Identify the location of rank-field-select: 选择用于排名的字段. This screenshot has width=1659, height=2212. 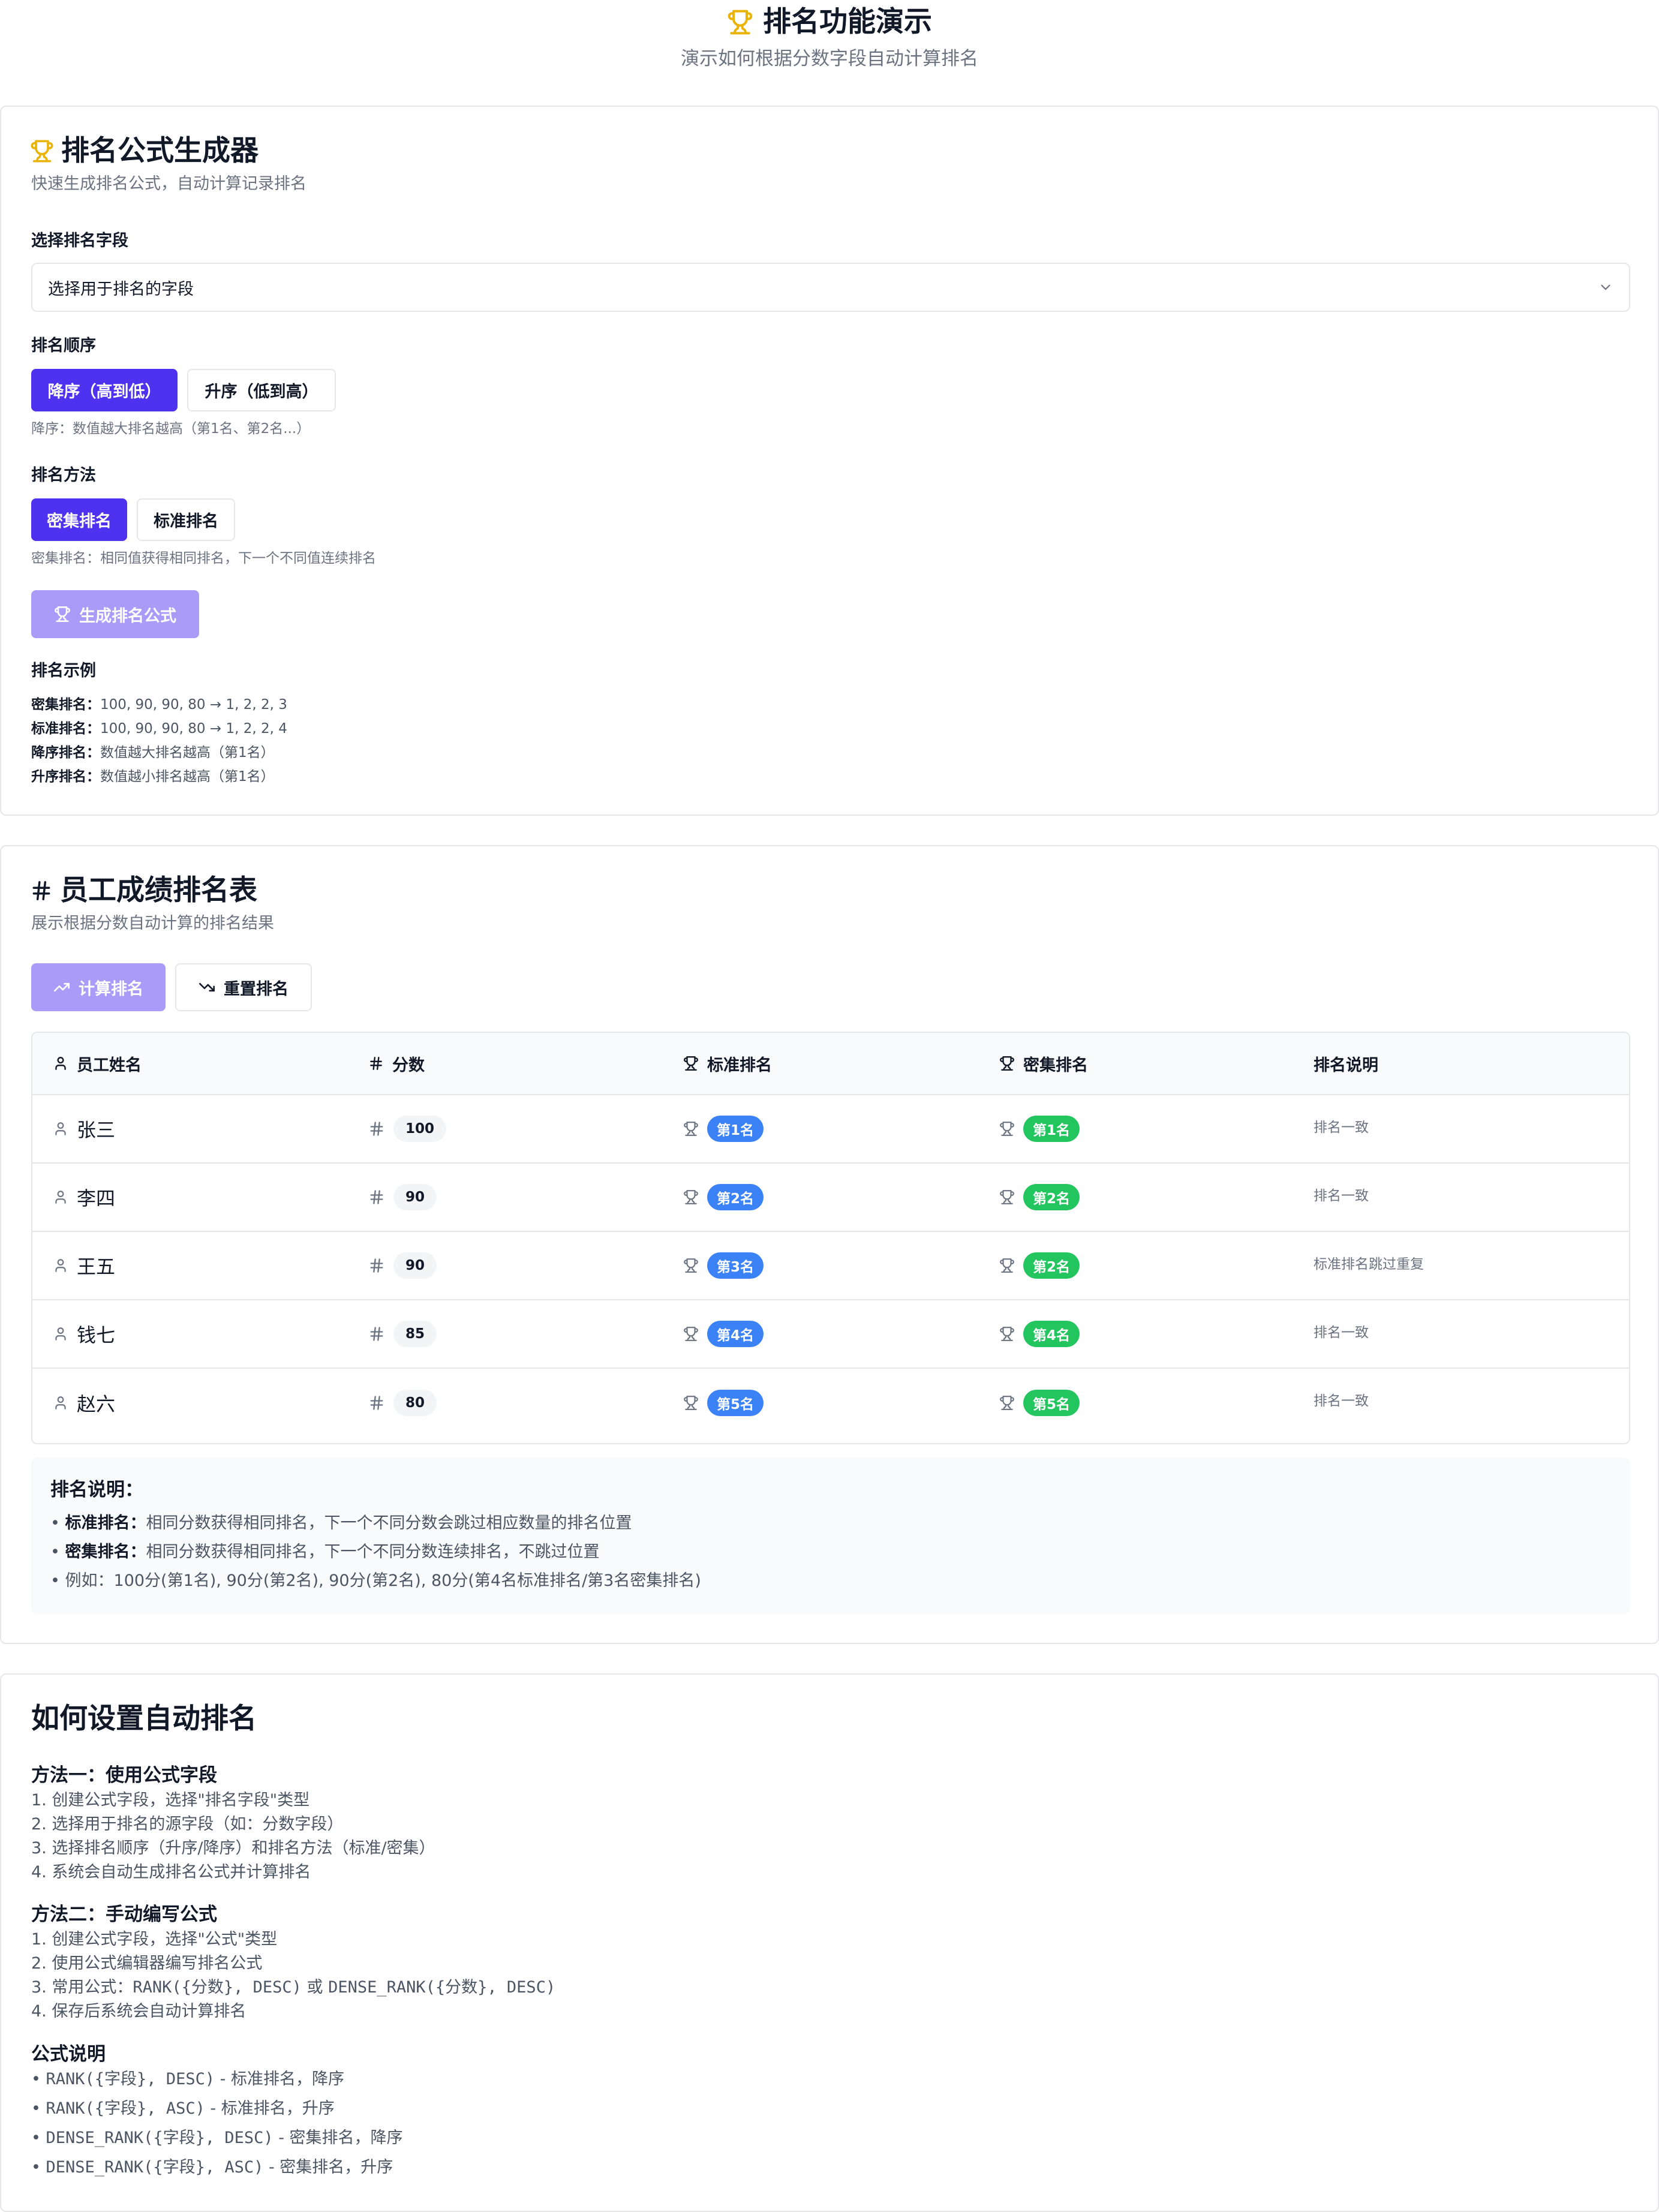
(830, 287).